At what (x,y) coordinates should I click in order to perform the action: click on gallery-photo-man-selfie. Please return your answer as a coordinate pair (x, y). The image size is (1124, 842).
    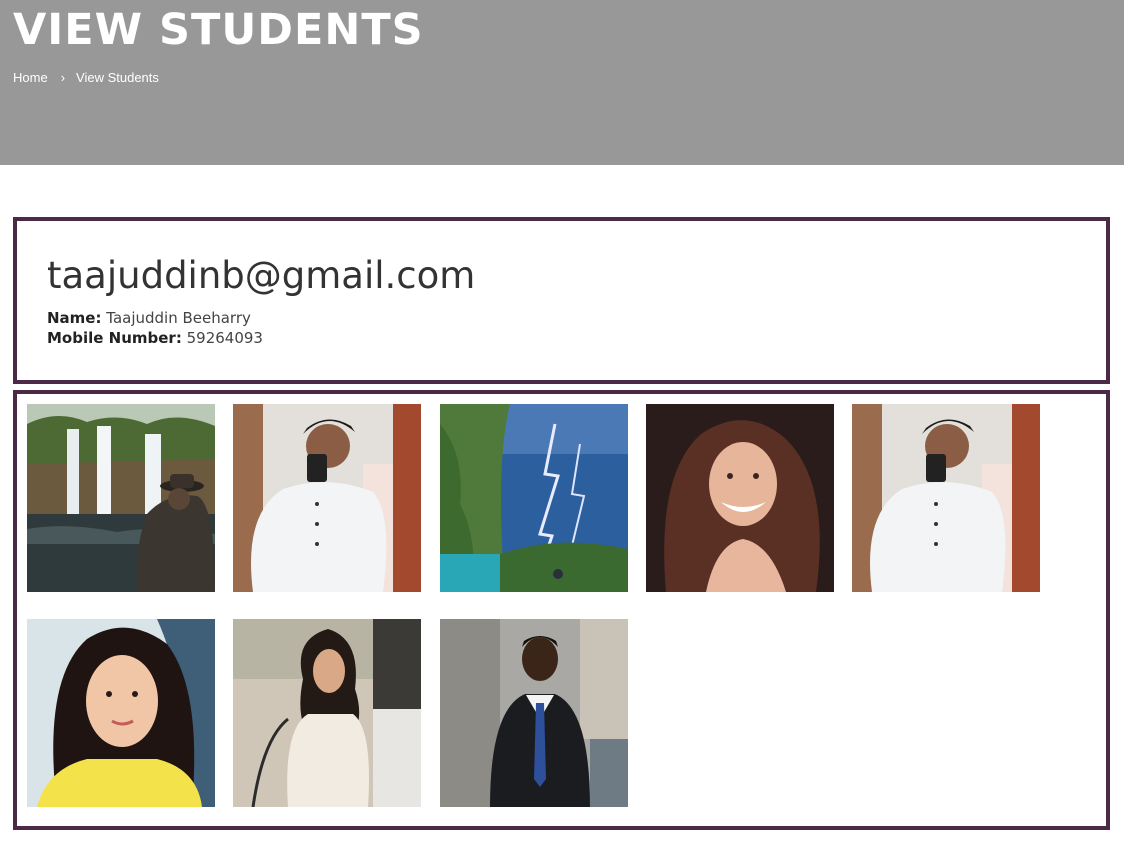
    Looking at the image, I should click on (327, 498).